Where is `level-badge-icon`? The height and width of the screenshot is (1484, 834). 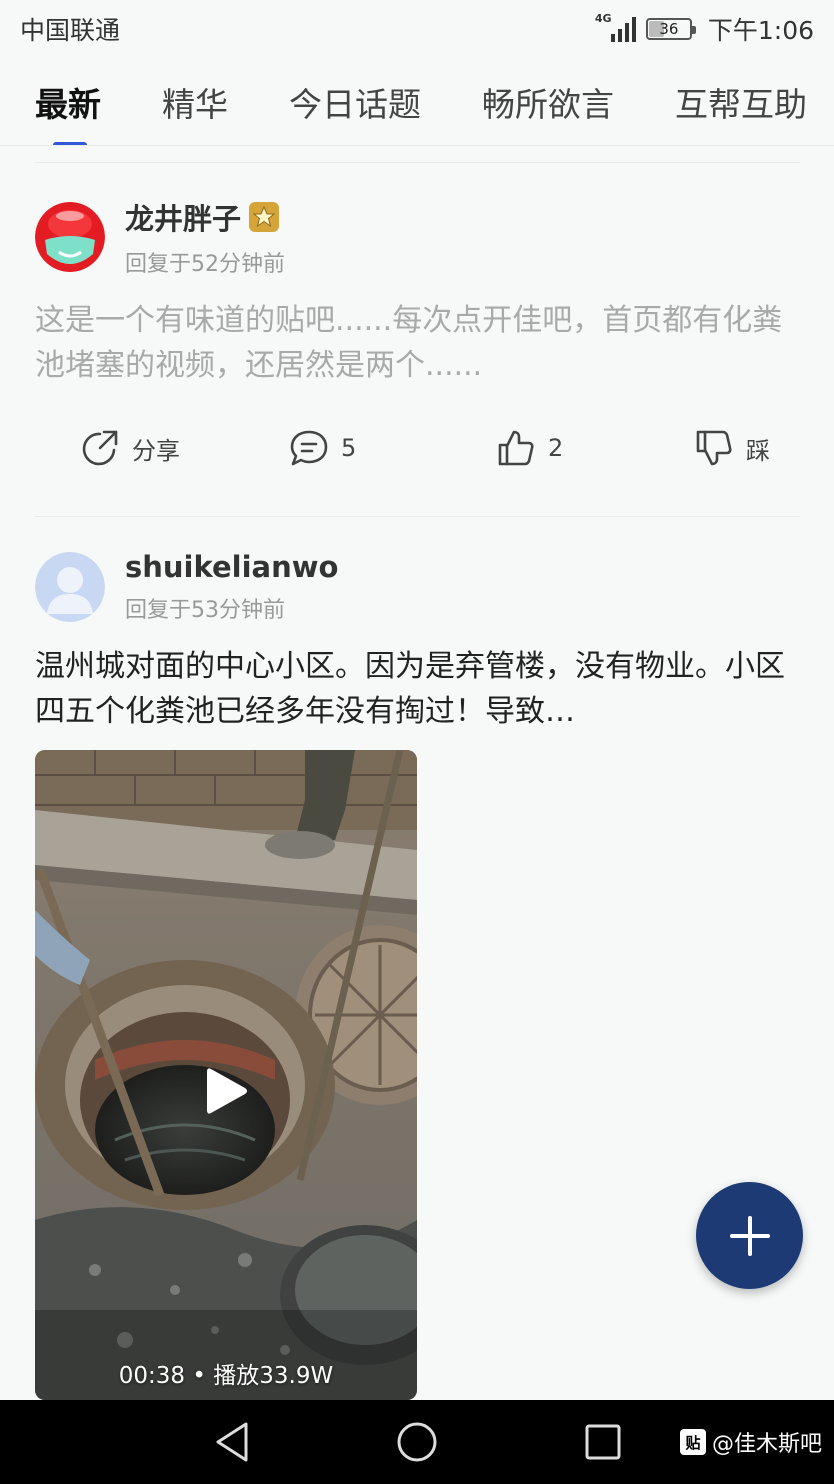
level-badge-icon is located at coordinates (264, 217).